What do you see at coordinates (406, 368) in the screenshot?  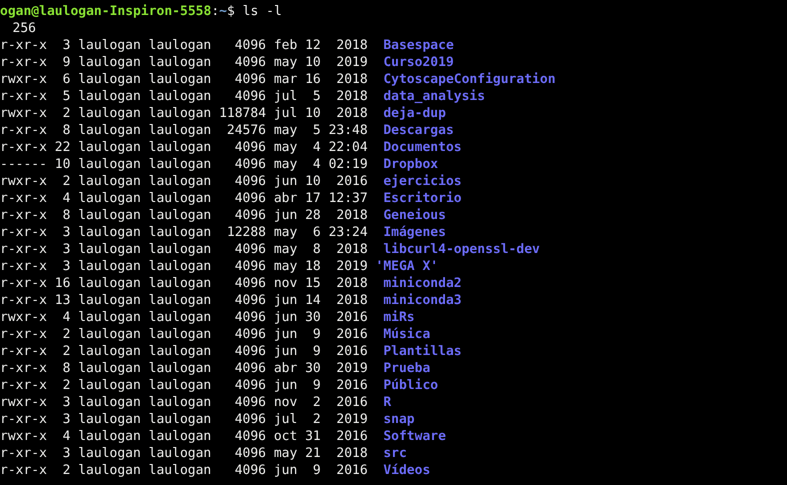 I see `directory-name: Prueba` at bounding box center [406, 368].